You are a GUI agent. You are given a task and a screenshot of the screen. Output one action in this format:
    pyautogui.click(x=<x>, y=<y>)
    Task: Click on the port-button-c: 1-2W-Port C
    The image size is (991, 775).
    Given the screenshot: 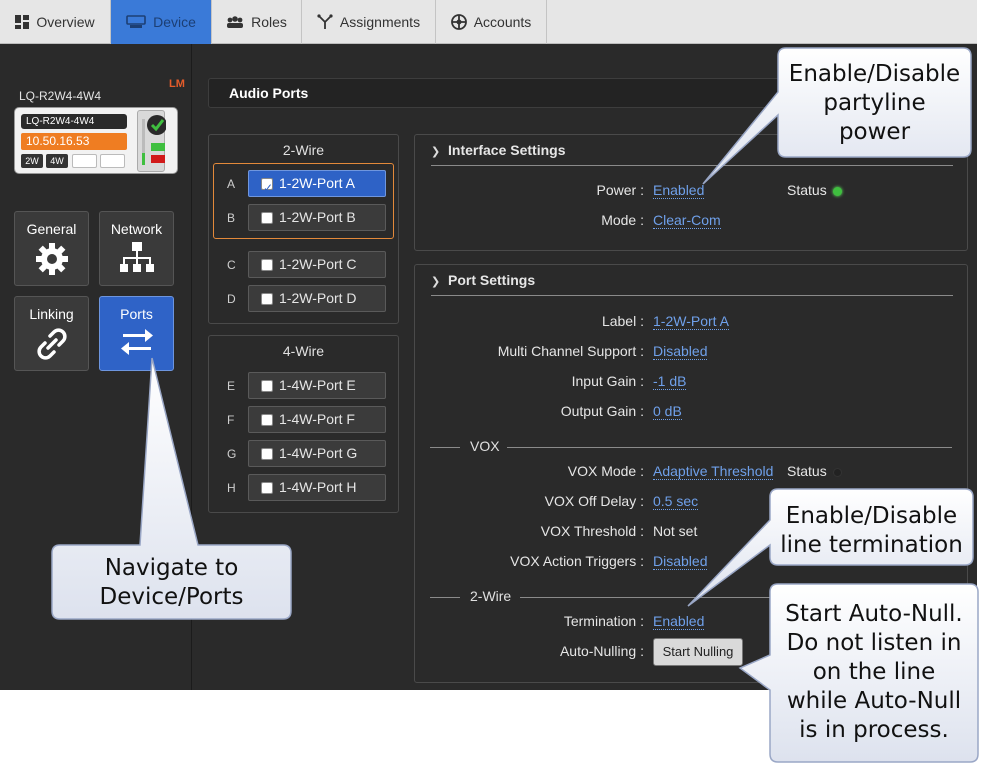 What is the action you would take?
    pyautogui.click(x=317, y=264)
    